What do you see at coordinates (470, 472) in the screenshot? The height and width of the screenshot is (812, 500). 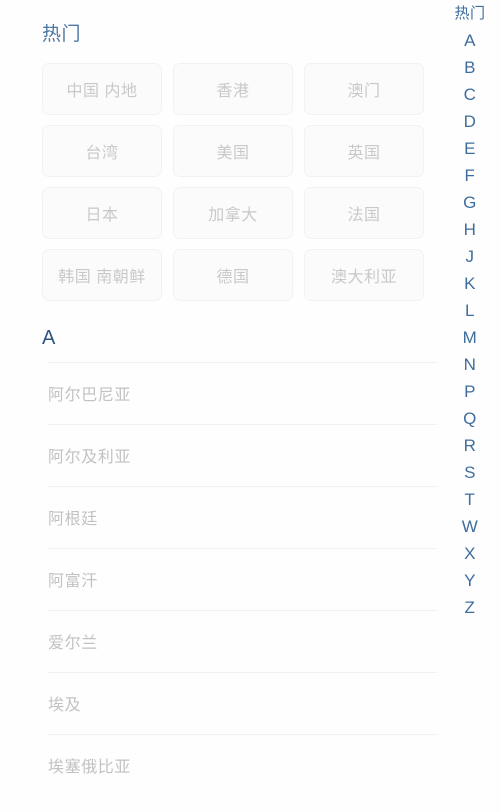 I see `index-rail-item-s: S` at bounding box center [470, 472].